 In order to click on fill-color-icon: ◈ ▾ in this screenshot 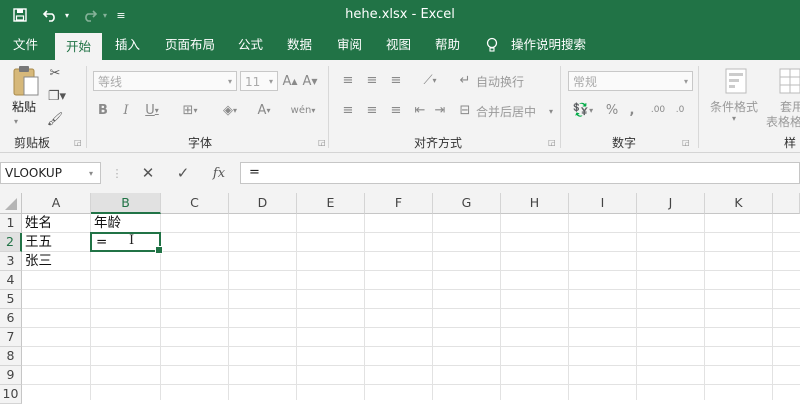, I will do `click(230, 110)`.